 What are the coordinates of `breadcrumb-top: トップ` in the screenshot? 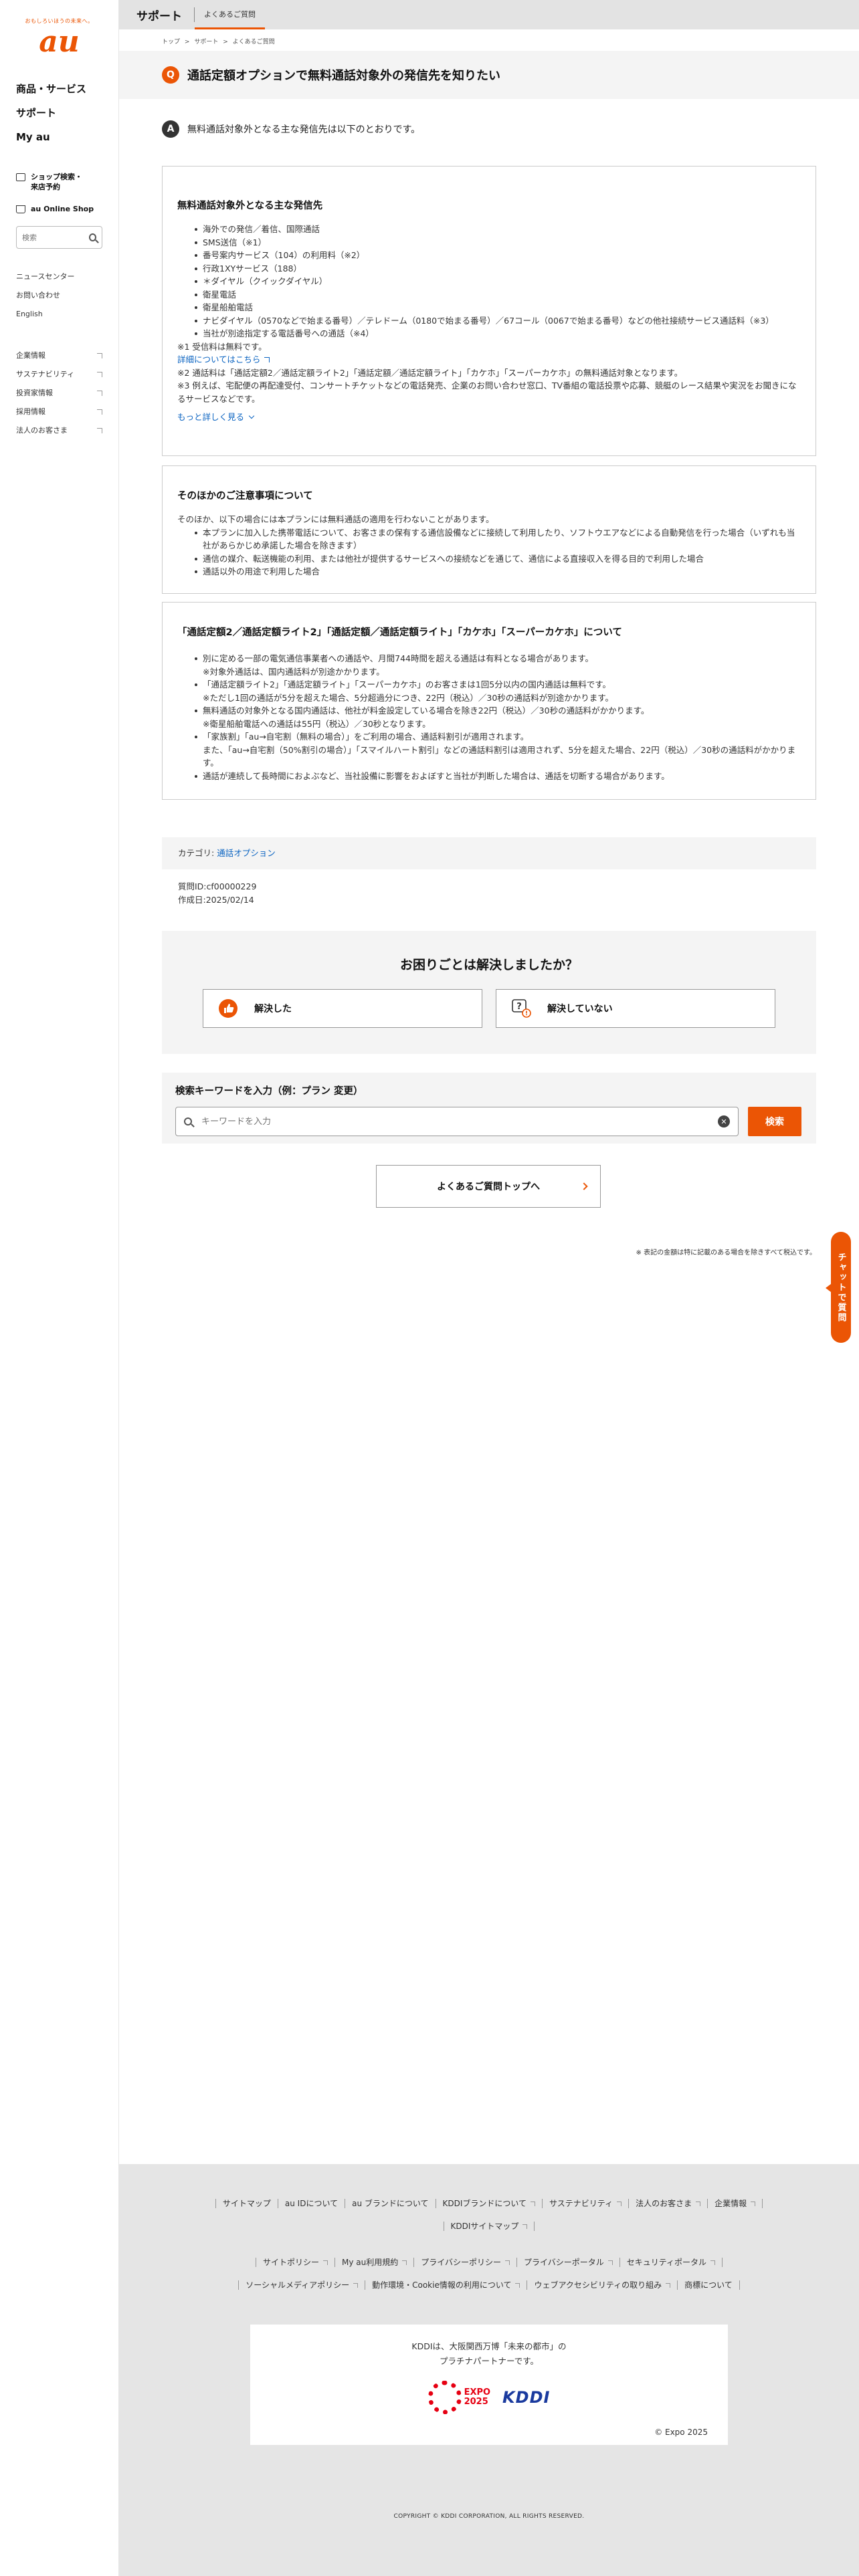 It's located at (171, 42).